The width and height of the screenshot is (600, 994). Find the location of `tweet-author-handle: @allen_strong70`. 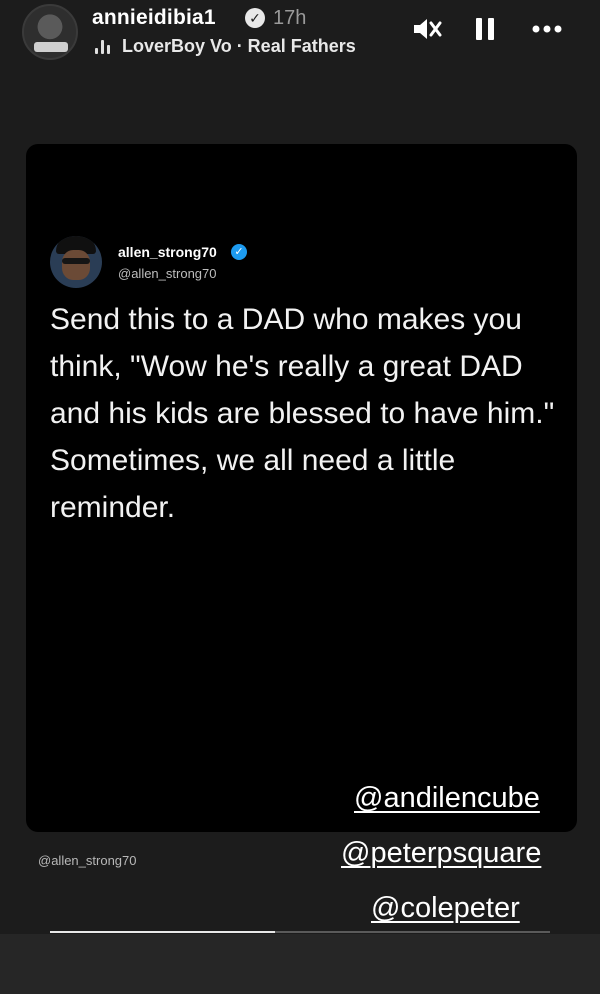

tweet-author-handle: @allen_strong70 is located at coordinates (167, 273).